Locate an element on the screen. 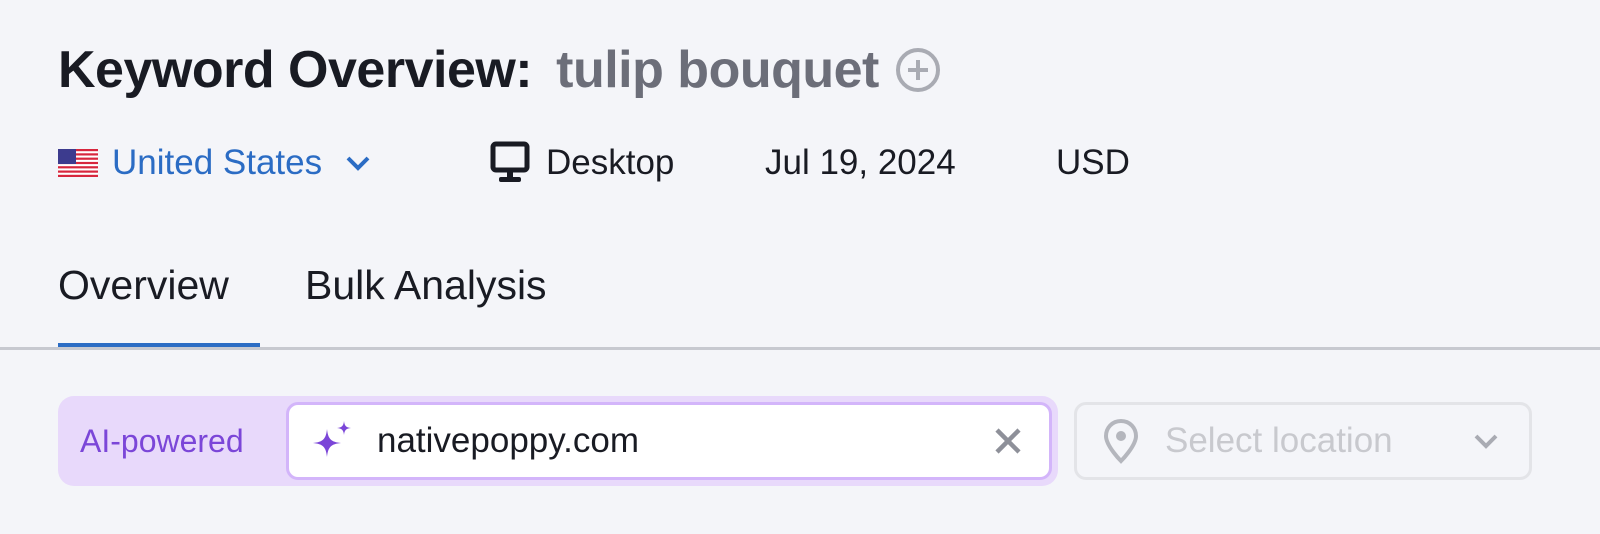 This screenshot has width=1600, height=534. location-pin-icon is located at coordinates (1121, 441).